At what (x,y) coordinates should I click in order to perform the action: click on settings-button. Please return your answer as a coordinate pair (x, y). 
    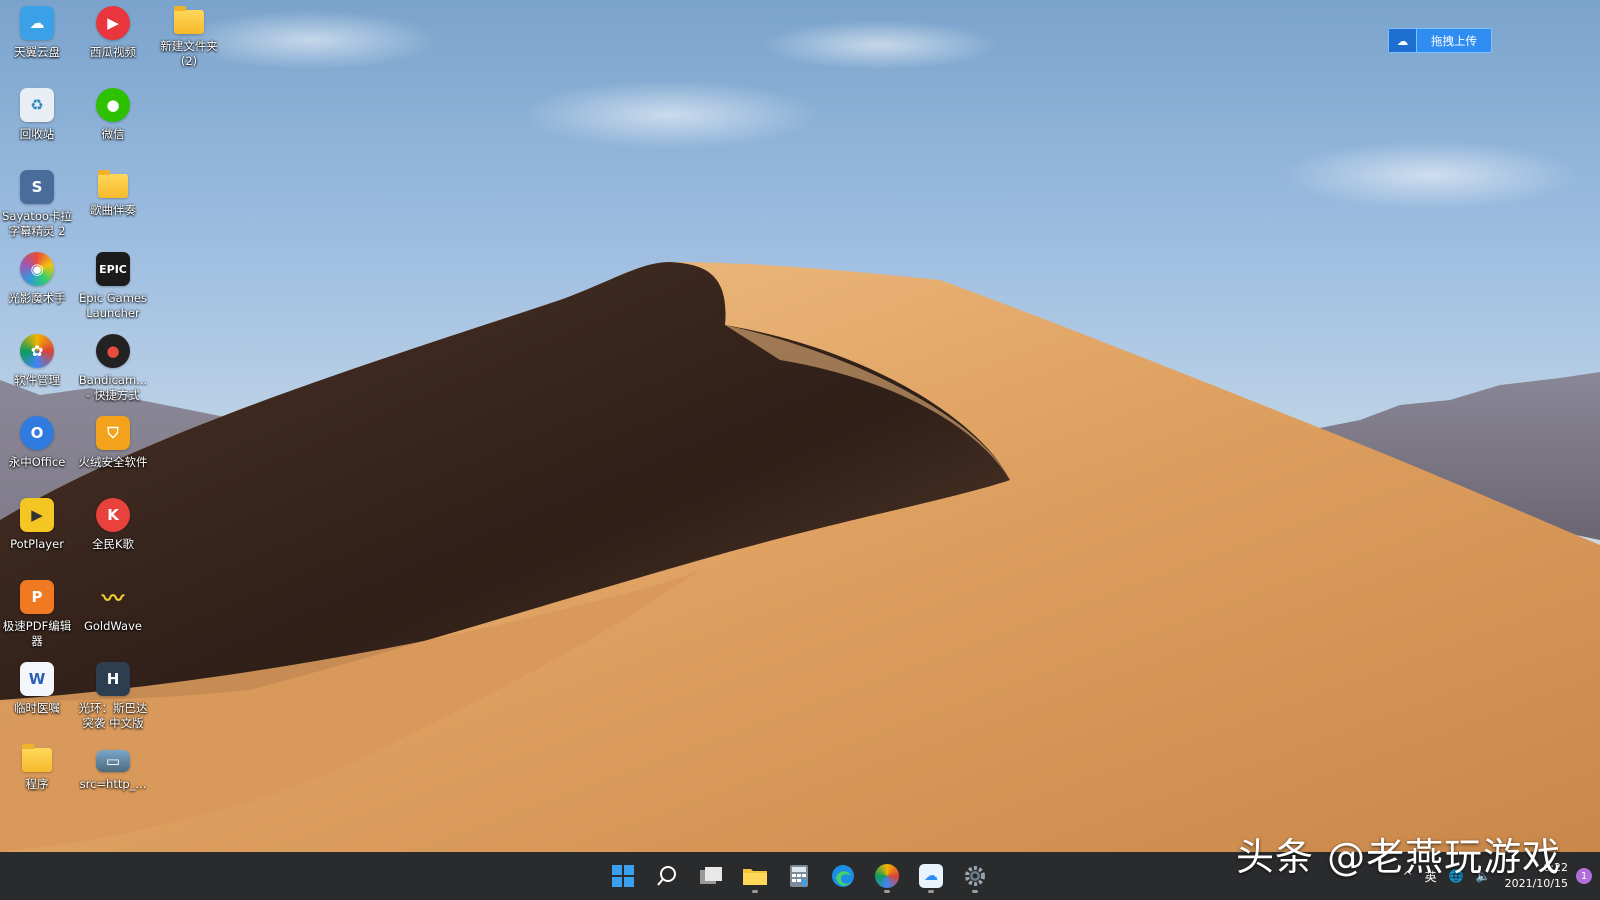
    Looking at the image, I should click on (975, 876).